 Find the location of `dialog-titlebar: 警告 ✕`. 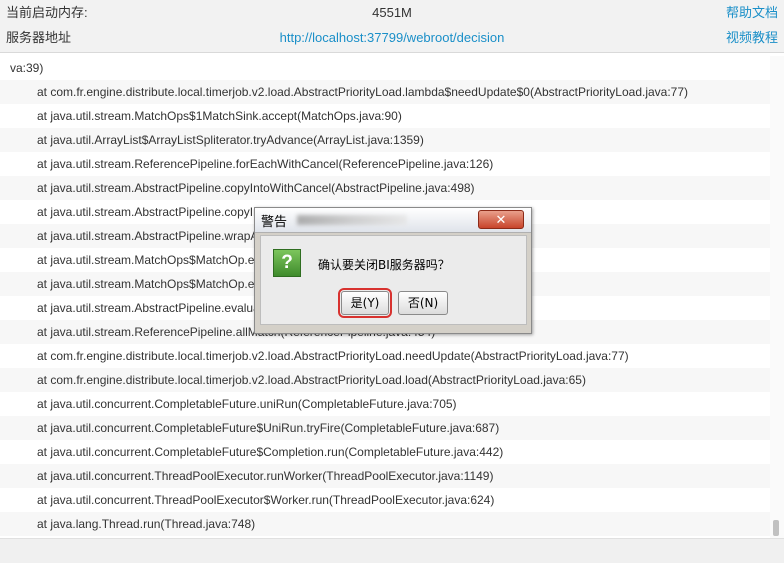

dialog-titlebar: 警告 ✕ is located at coordinates (393, 220).